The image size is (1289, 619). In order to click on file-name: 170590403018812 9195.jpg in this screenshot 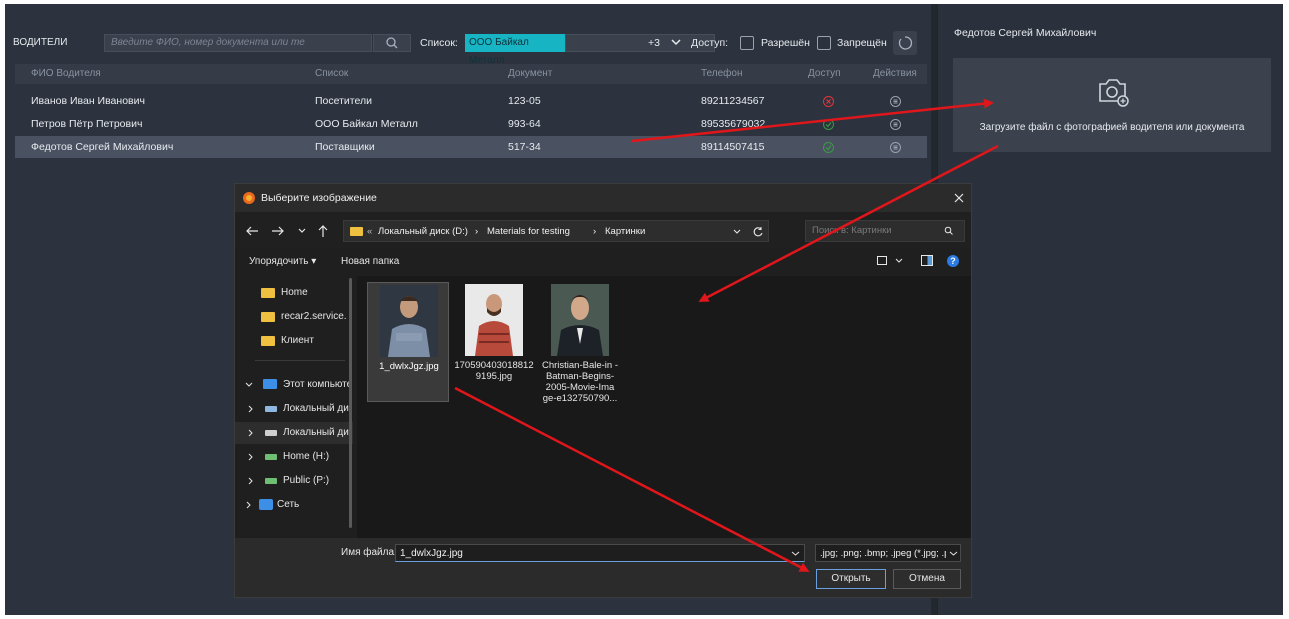, I will do `click(494, 371)`.